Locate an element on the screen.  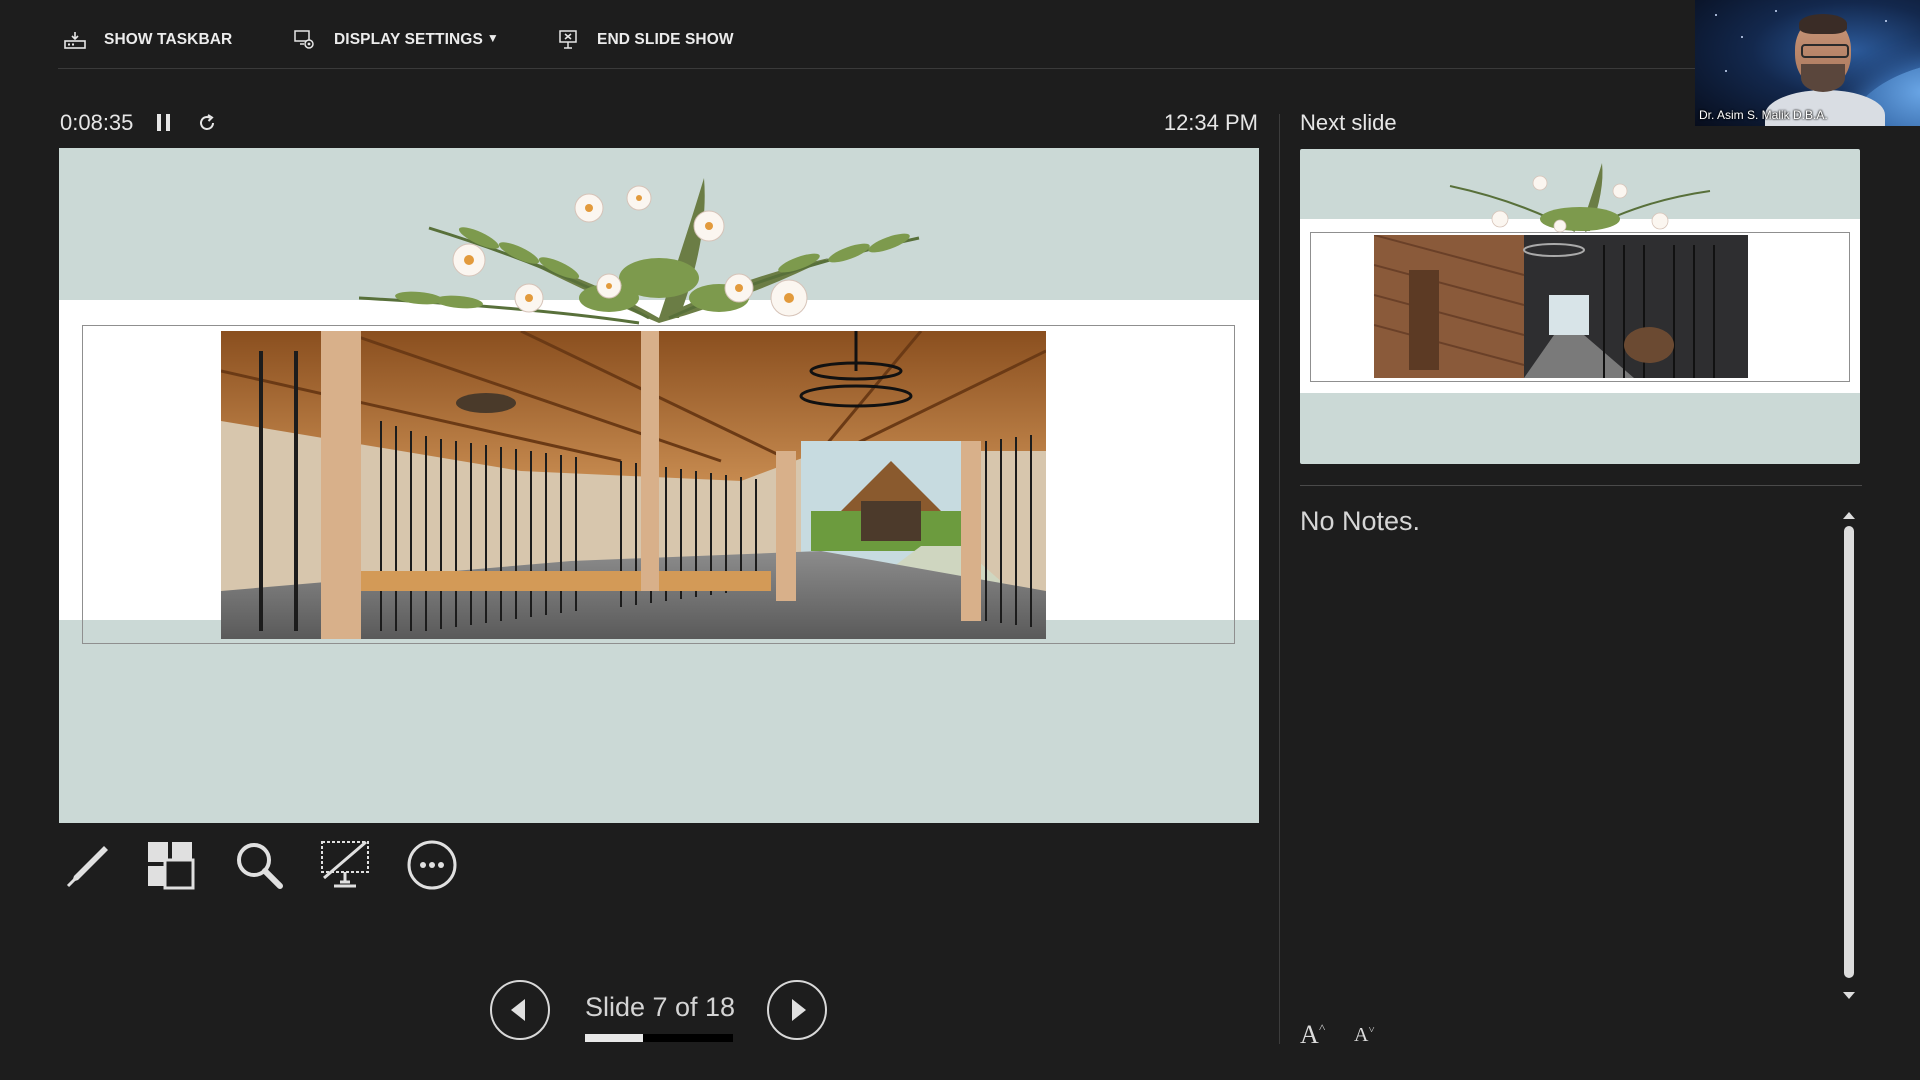
decrease-font-button: A˅ is located at coordinates (1364, 1035).